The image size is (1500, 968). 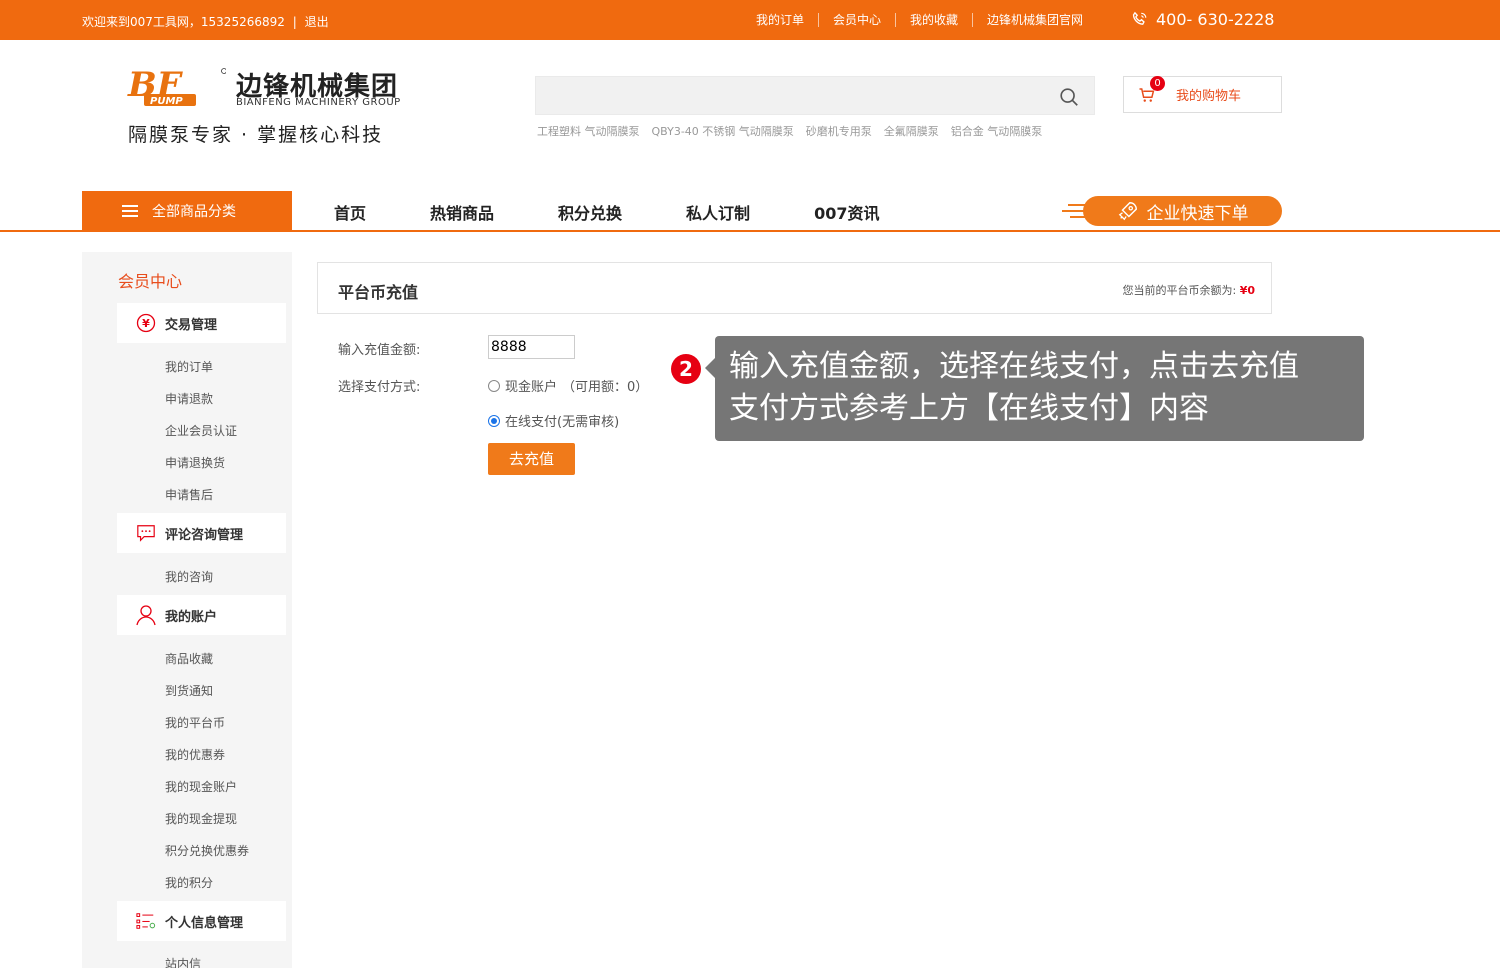 What do you see at coordinates (189, 576) in the screenshot?
I see `sidebar-item-my-consult: 我的咨询` at bounding box center [189, 576].